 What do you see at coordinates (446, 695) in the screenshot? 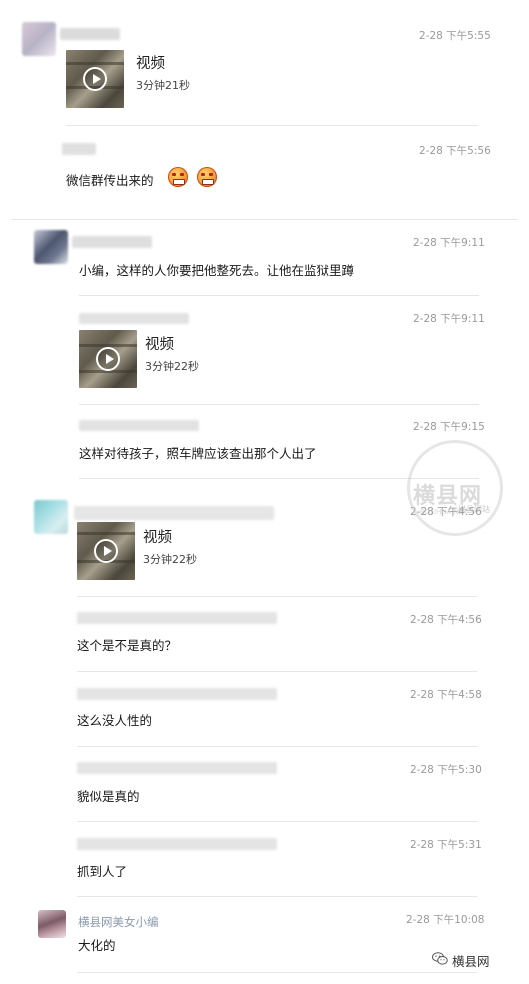
I see `reply-timestamp: 2-28 下午4:58` at bounding box center [446, 695].